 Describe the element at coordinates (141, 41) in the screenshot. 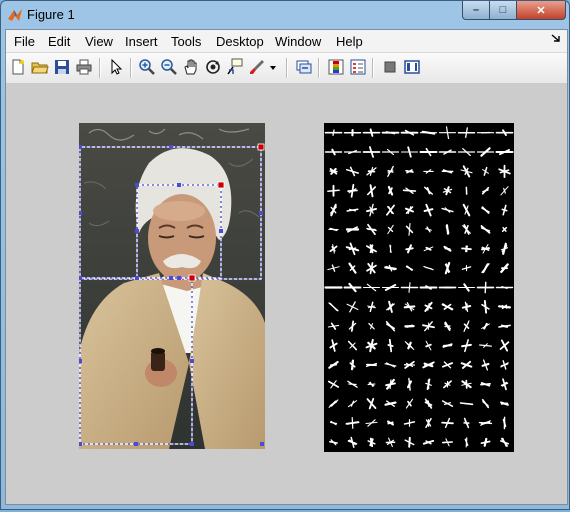

I see `menu-insert: Insert` at that location.